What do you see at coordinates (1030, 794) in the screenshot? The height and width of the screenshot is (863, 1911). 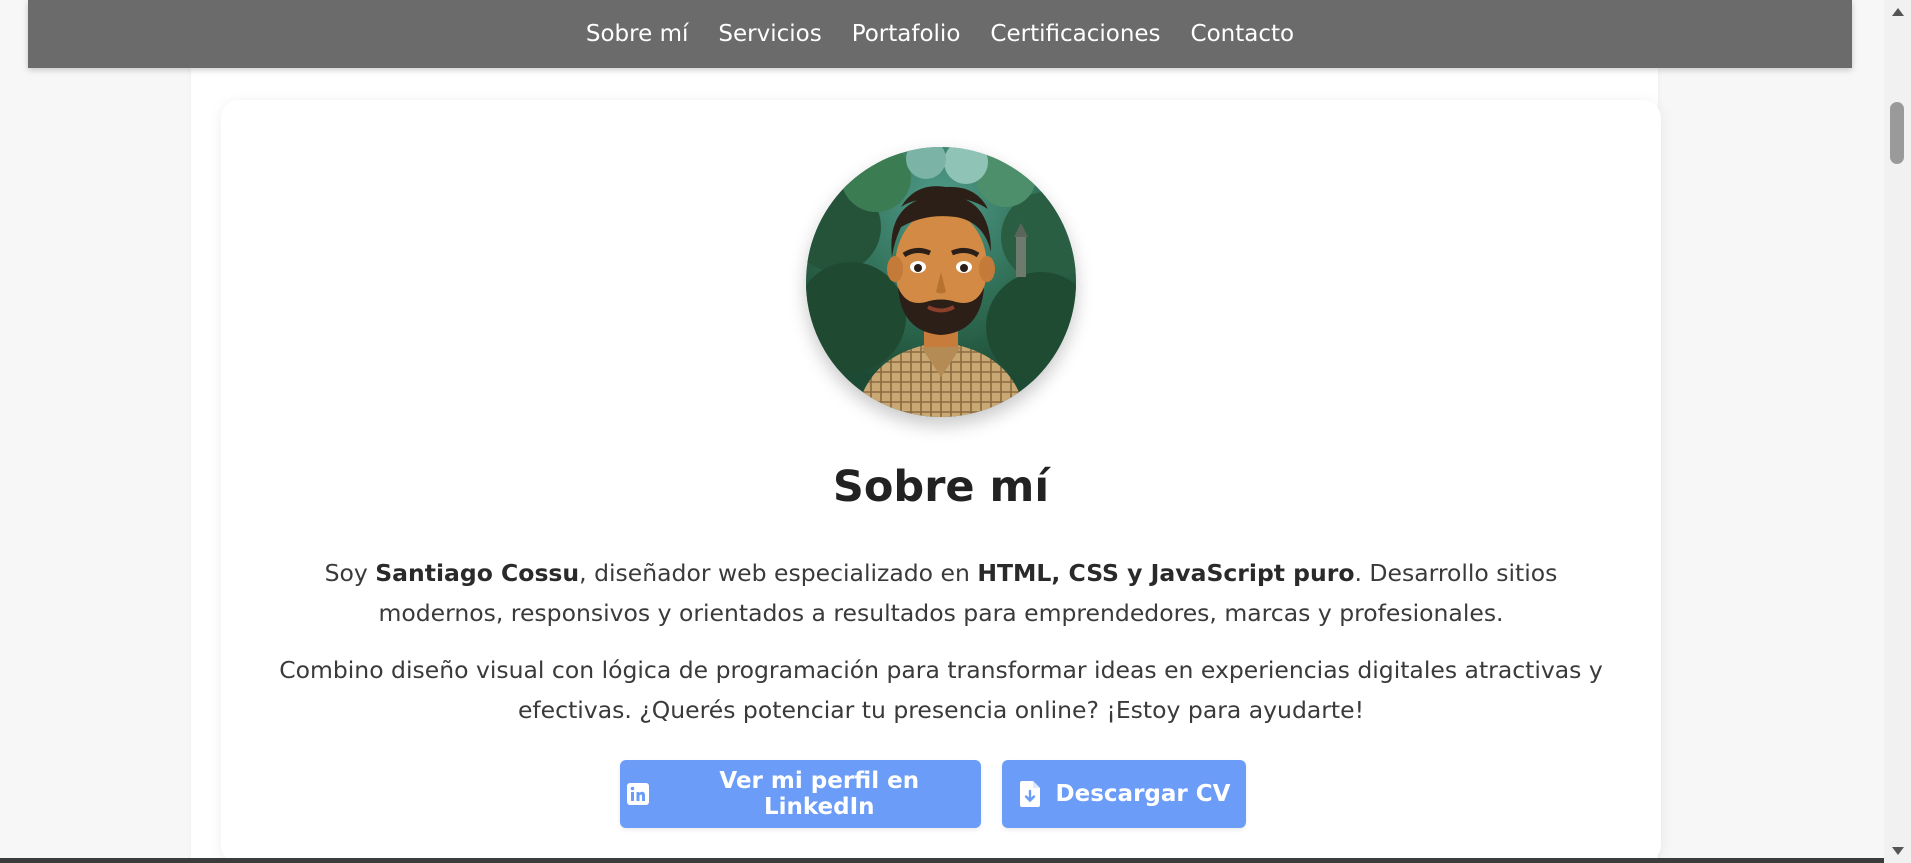 I see `file-download-icon` at bounding box center [1030, 794].